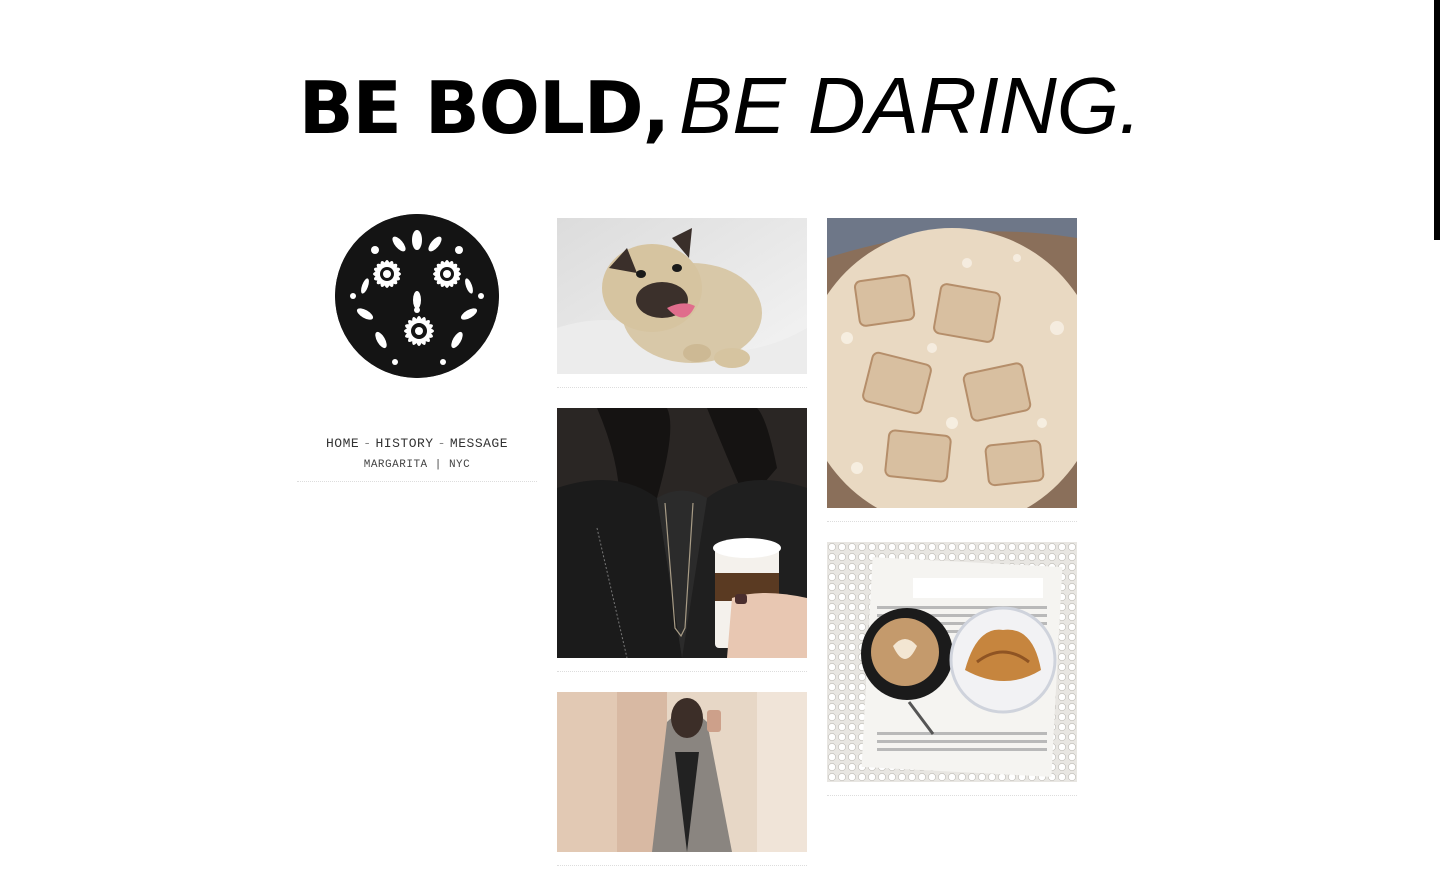 This screenshot has width=1440, height=886. Describe the element at coordinates (910, 105) in the screenshot. I see `title-italic-part: BE DARING.` at that location.